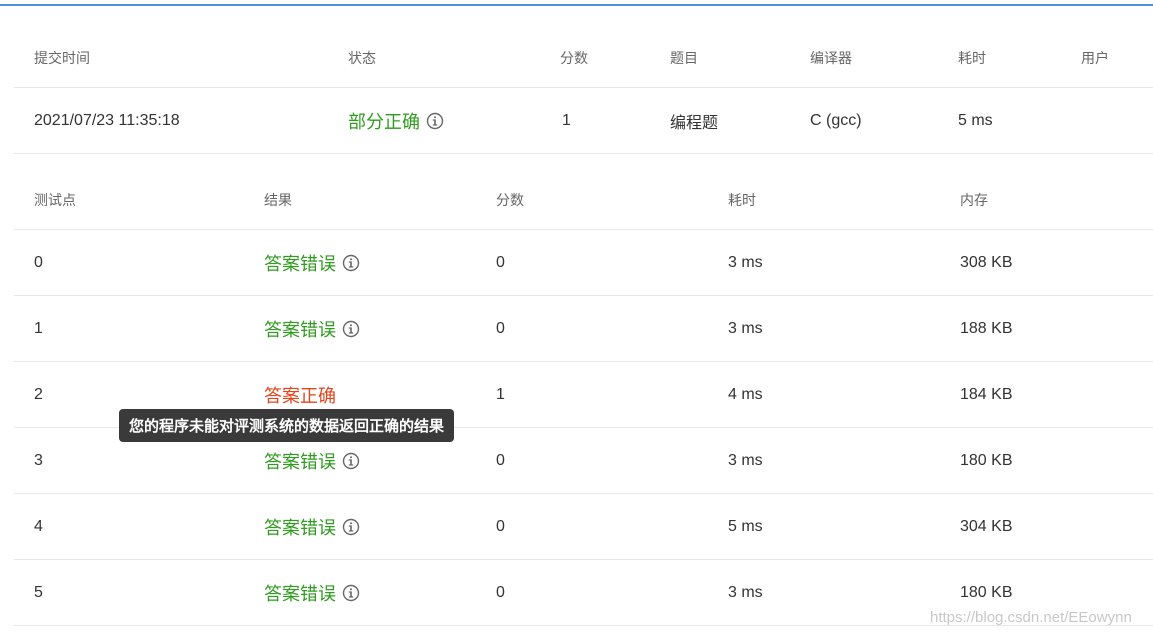 The height and width of the screenshot is (636, 1153). Describe the element at coordinates (384, 121) in the screenshot. I see `submission-status-label: 部分正确` at that location.